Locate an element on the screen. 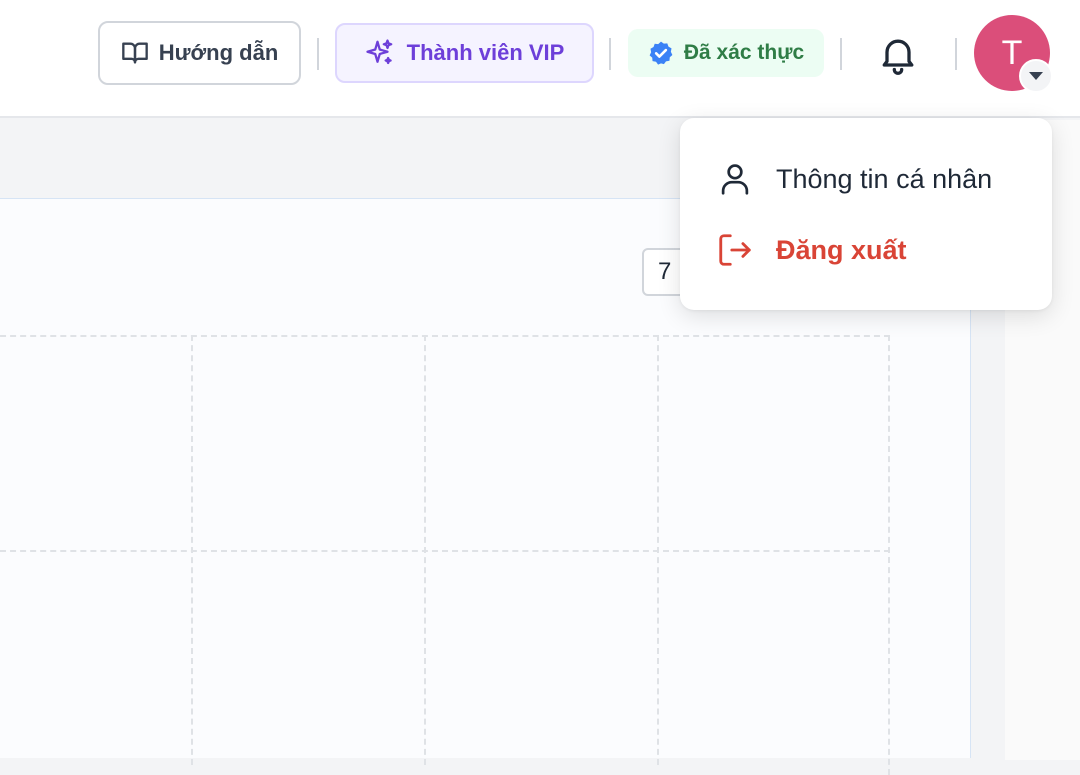 The image size is (1080, 775). value-box-text: 7 is located at coordinates (665, 271).